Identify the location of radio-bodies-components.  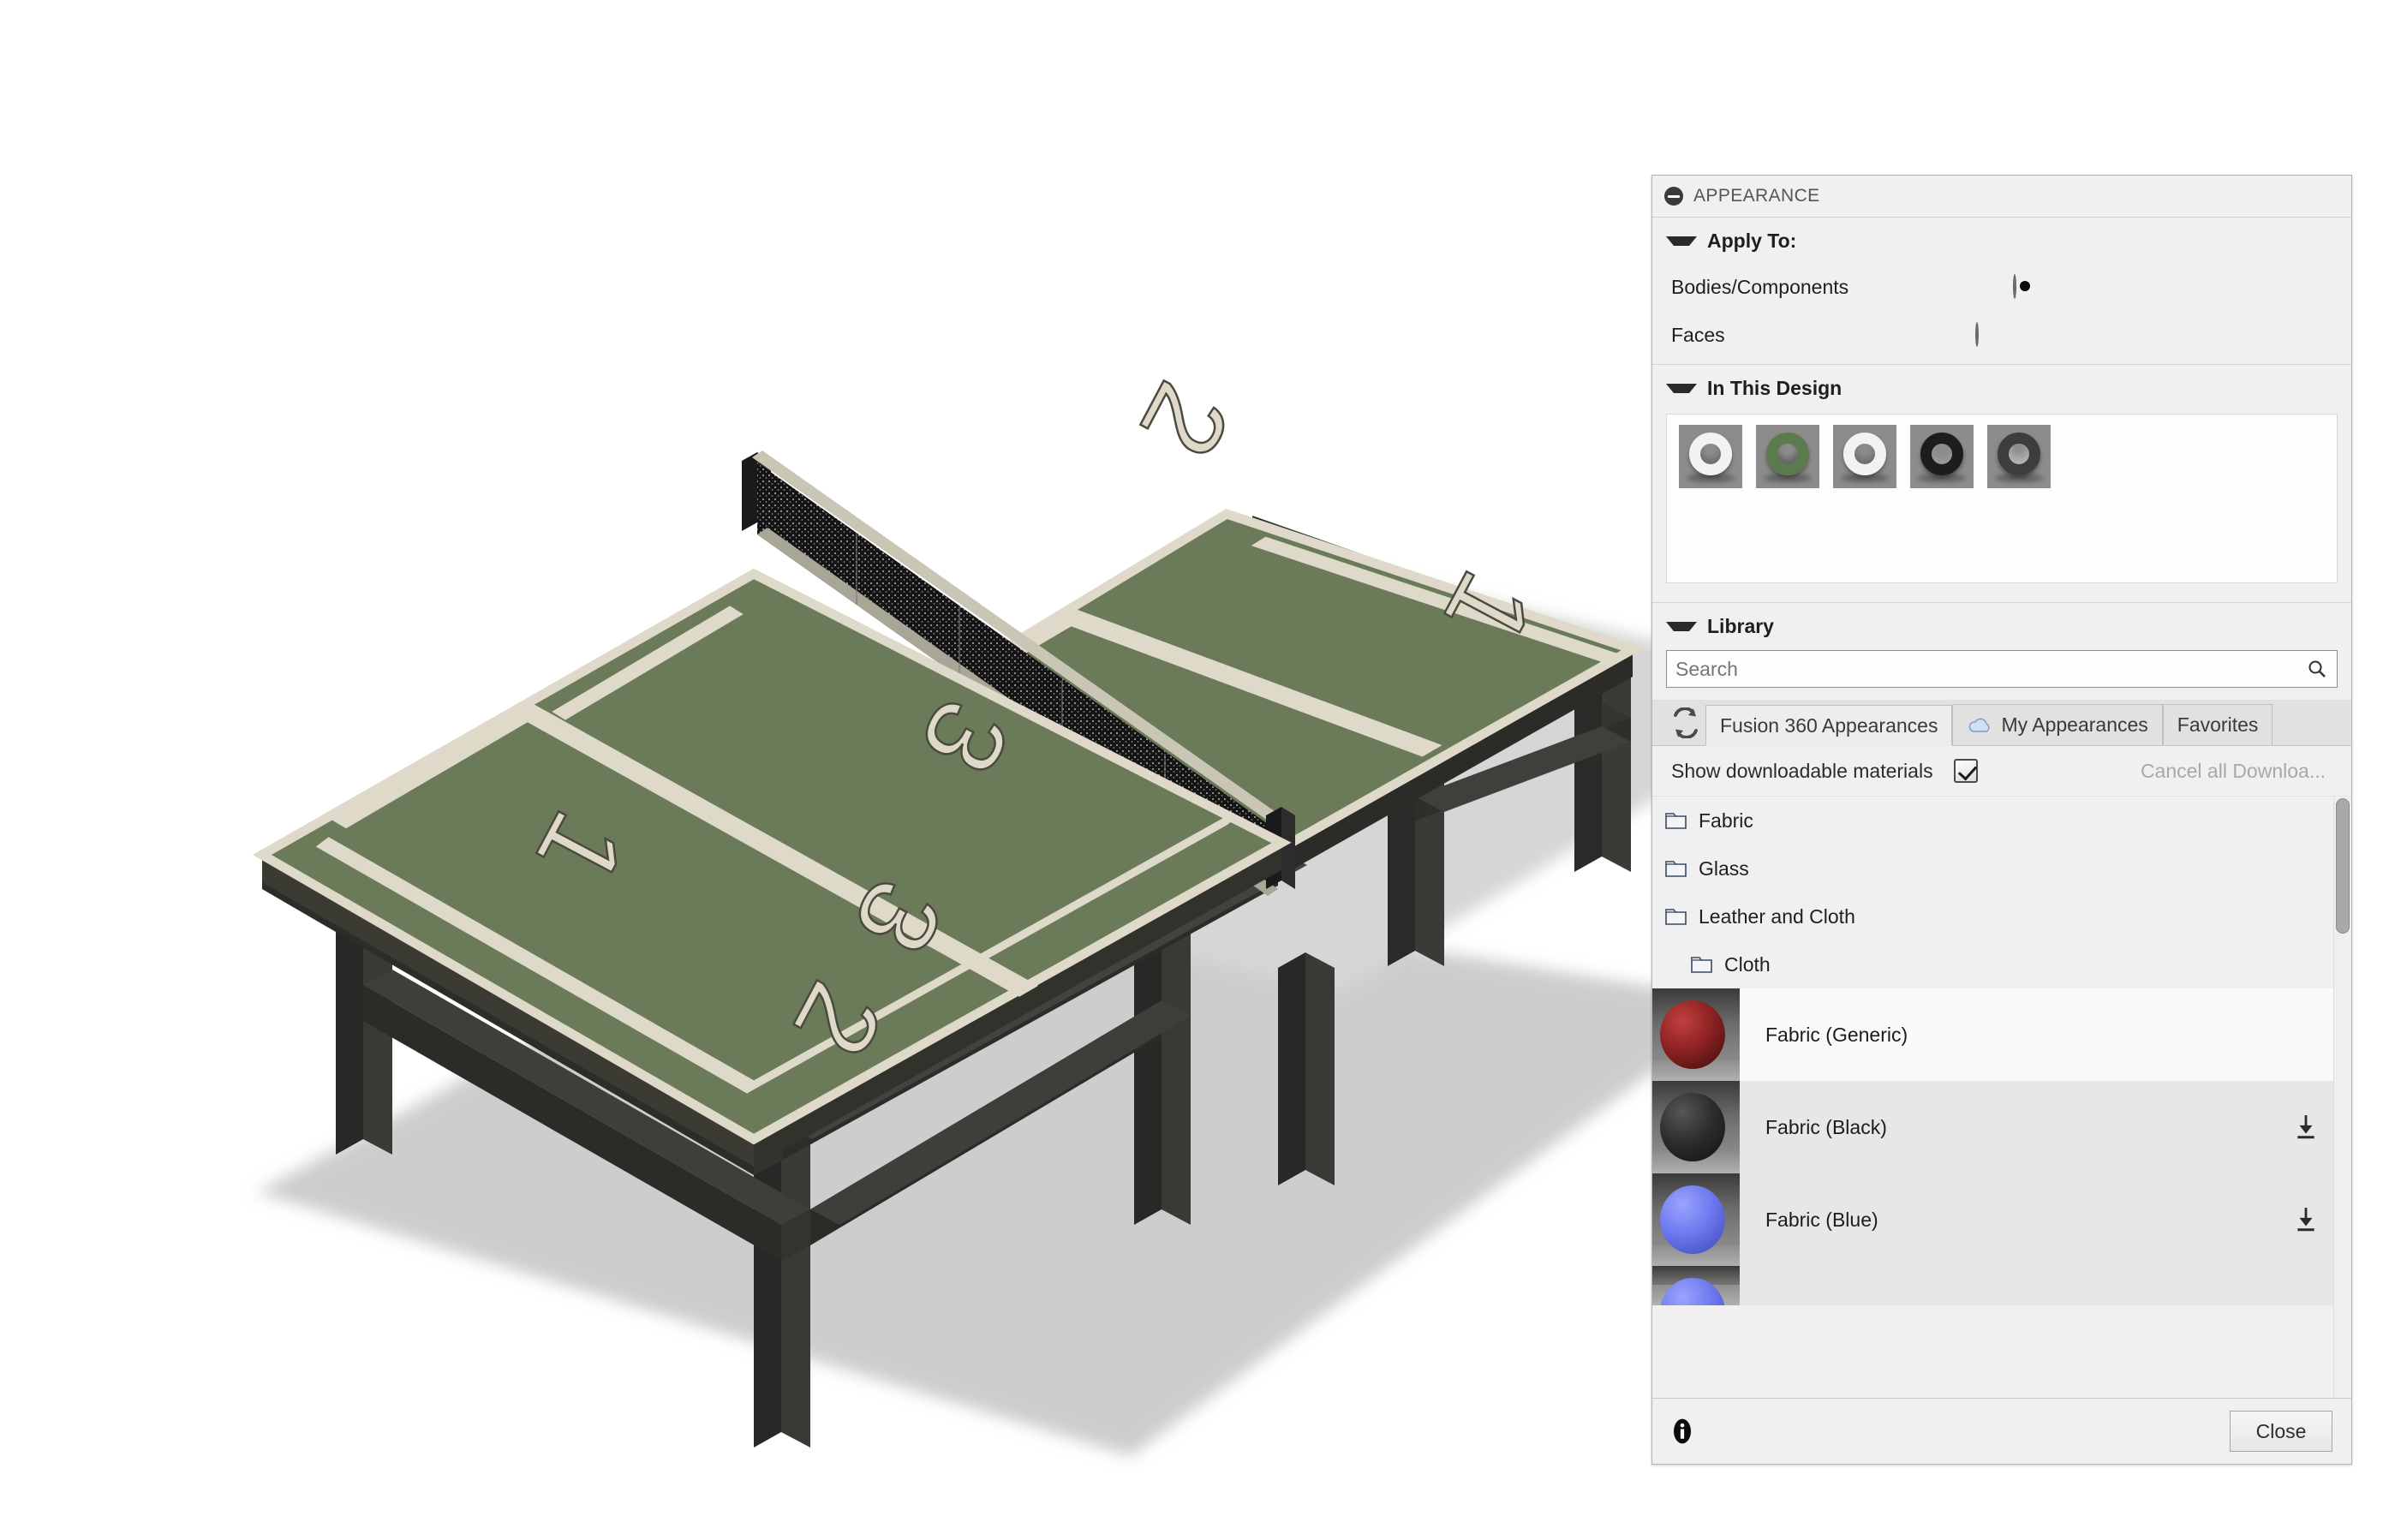
(2015, 286).